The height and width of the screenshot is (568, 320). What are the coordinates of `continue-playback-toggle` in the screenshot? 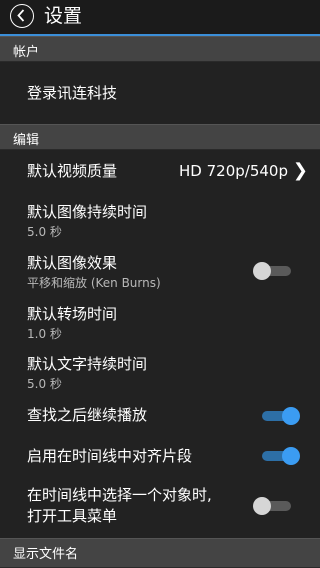 It's located at (279, 416).